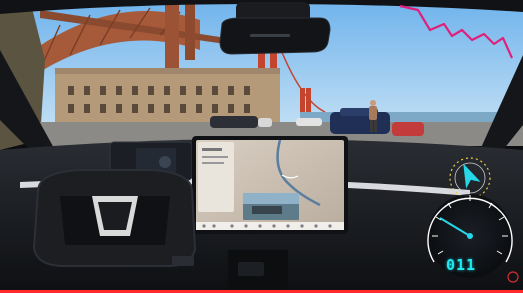 The height and width of the screenshot is (293, 523). Describe the element at coordinates (114, 218) in the screenshot. I see `steering-yoke` at that location.